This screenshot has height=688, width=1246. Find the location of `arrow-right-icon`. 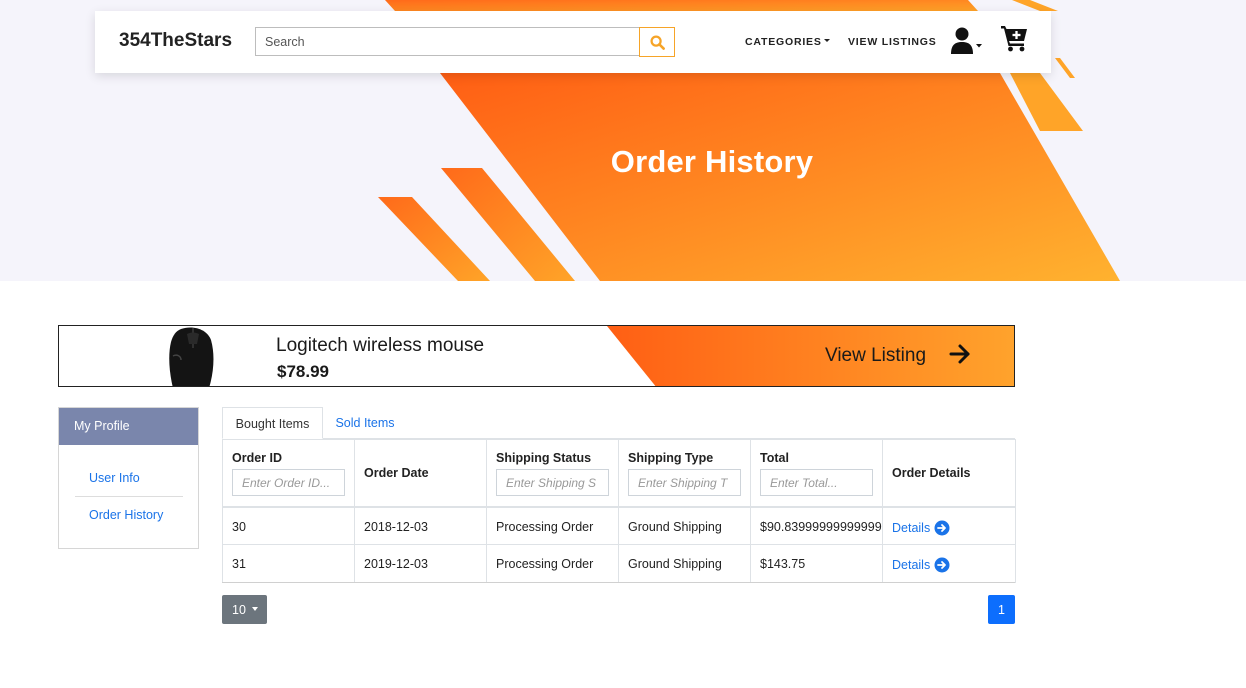

arrow-right-icon is located at coordinates (960, 354).